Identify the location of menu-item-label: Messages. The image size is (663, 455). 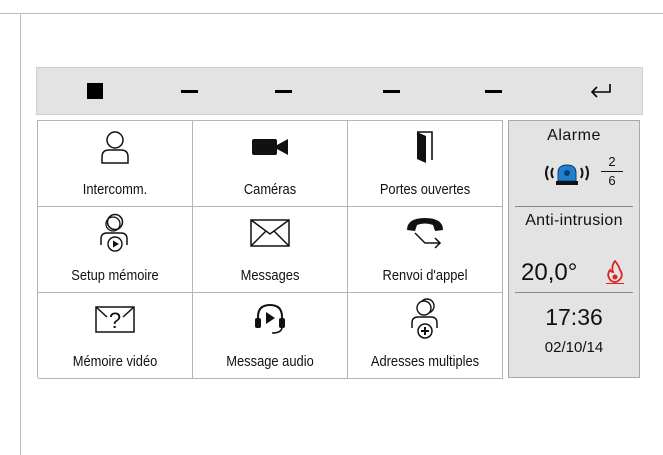
(270, 275).